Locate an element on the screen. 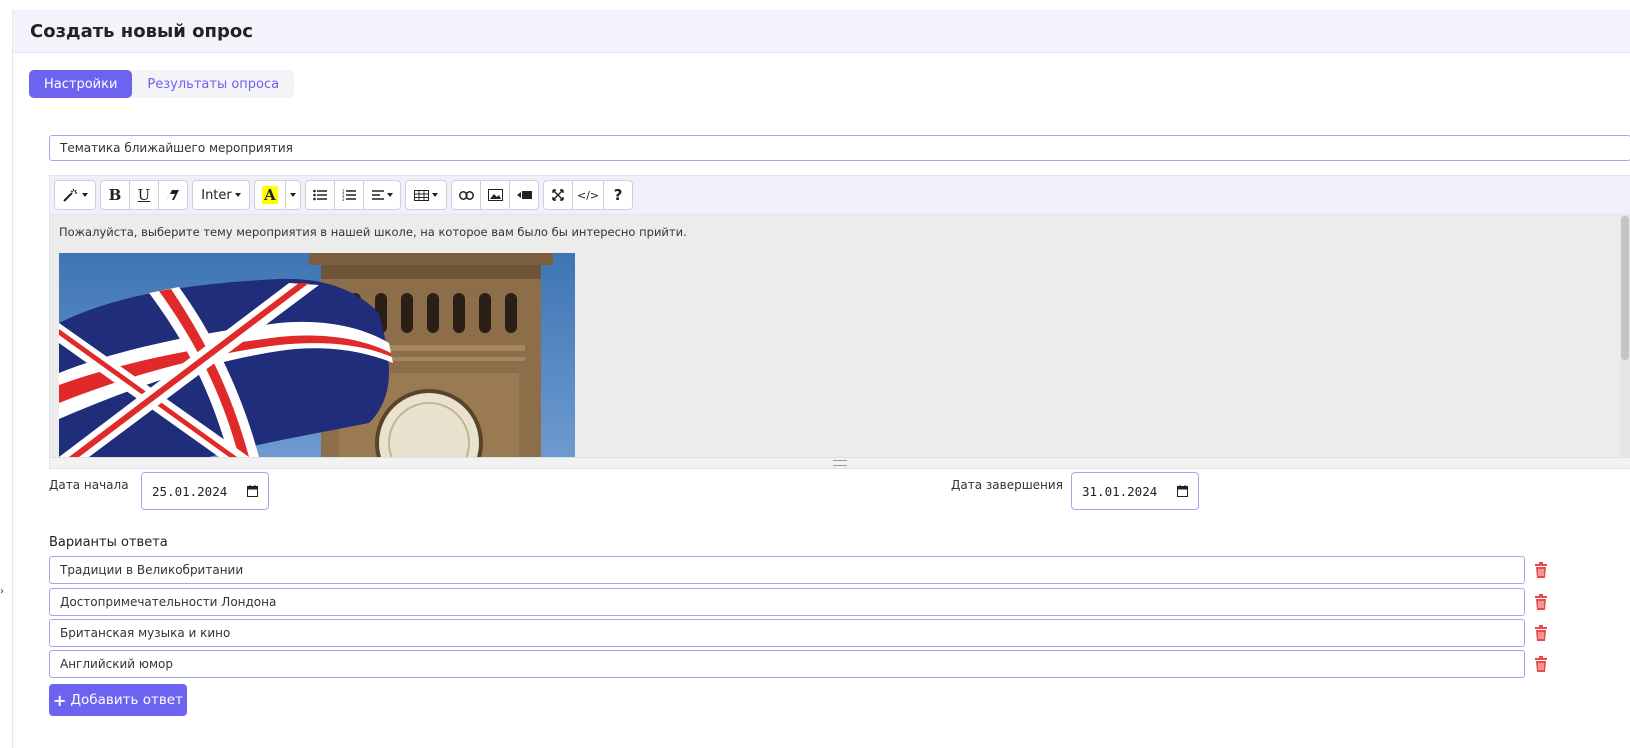  add-answer-button: + Добавить ответ is located at coordinates (118, 700).